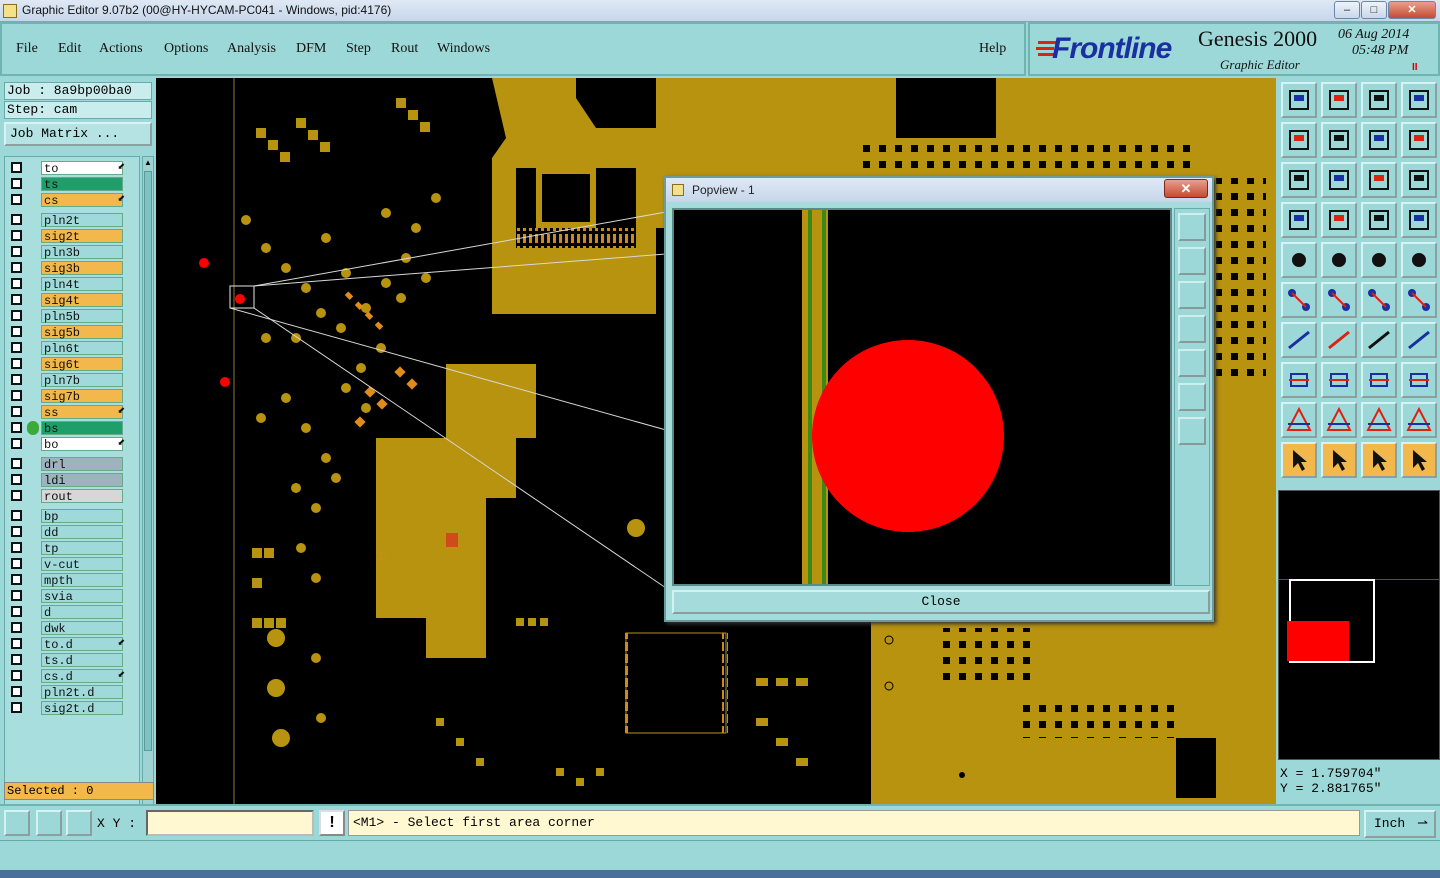 Image resolution: width=1440 pixels, height=878 pixels. Describe the element at coordinates (1412, 10) in the screenshot. I see `close-button: ✕` at that location.